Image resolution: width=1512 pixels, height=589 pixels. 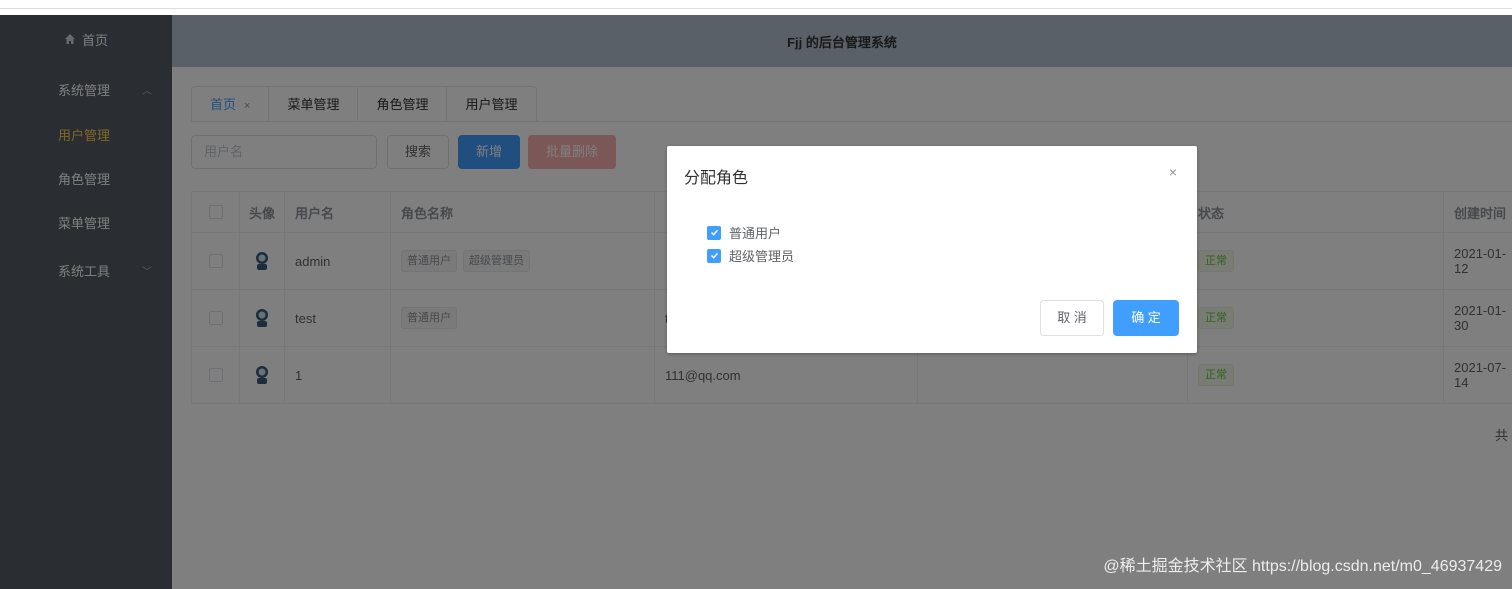 I want to click on role-option-label: 普通用户, so click(x=755, y=233).